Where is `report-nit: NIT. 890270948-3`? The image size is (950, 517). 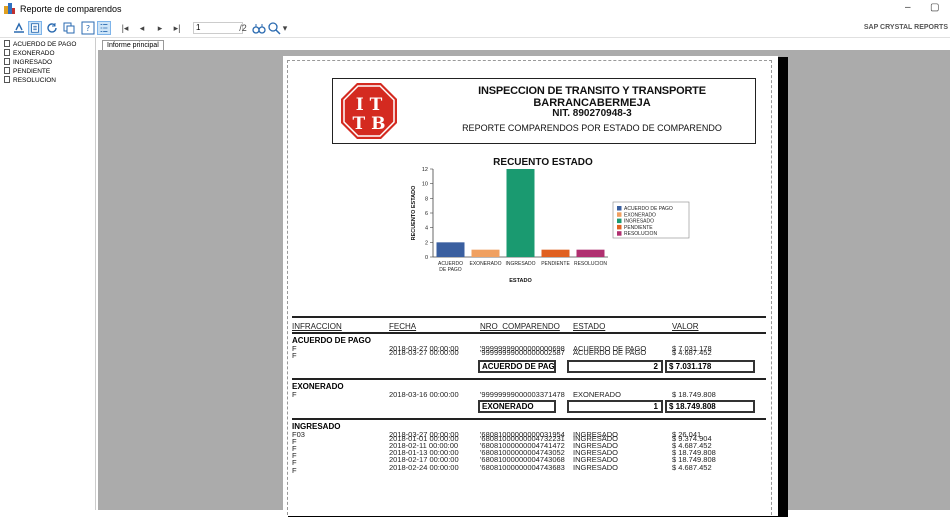 report-nit: NIT. 890270948-3 is located at coordinates (592, 113).